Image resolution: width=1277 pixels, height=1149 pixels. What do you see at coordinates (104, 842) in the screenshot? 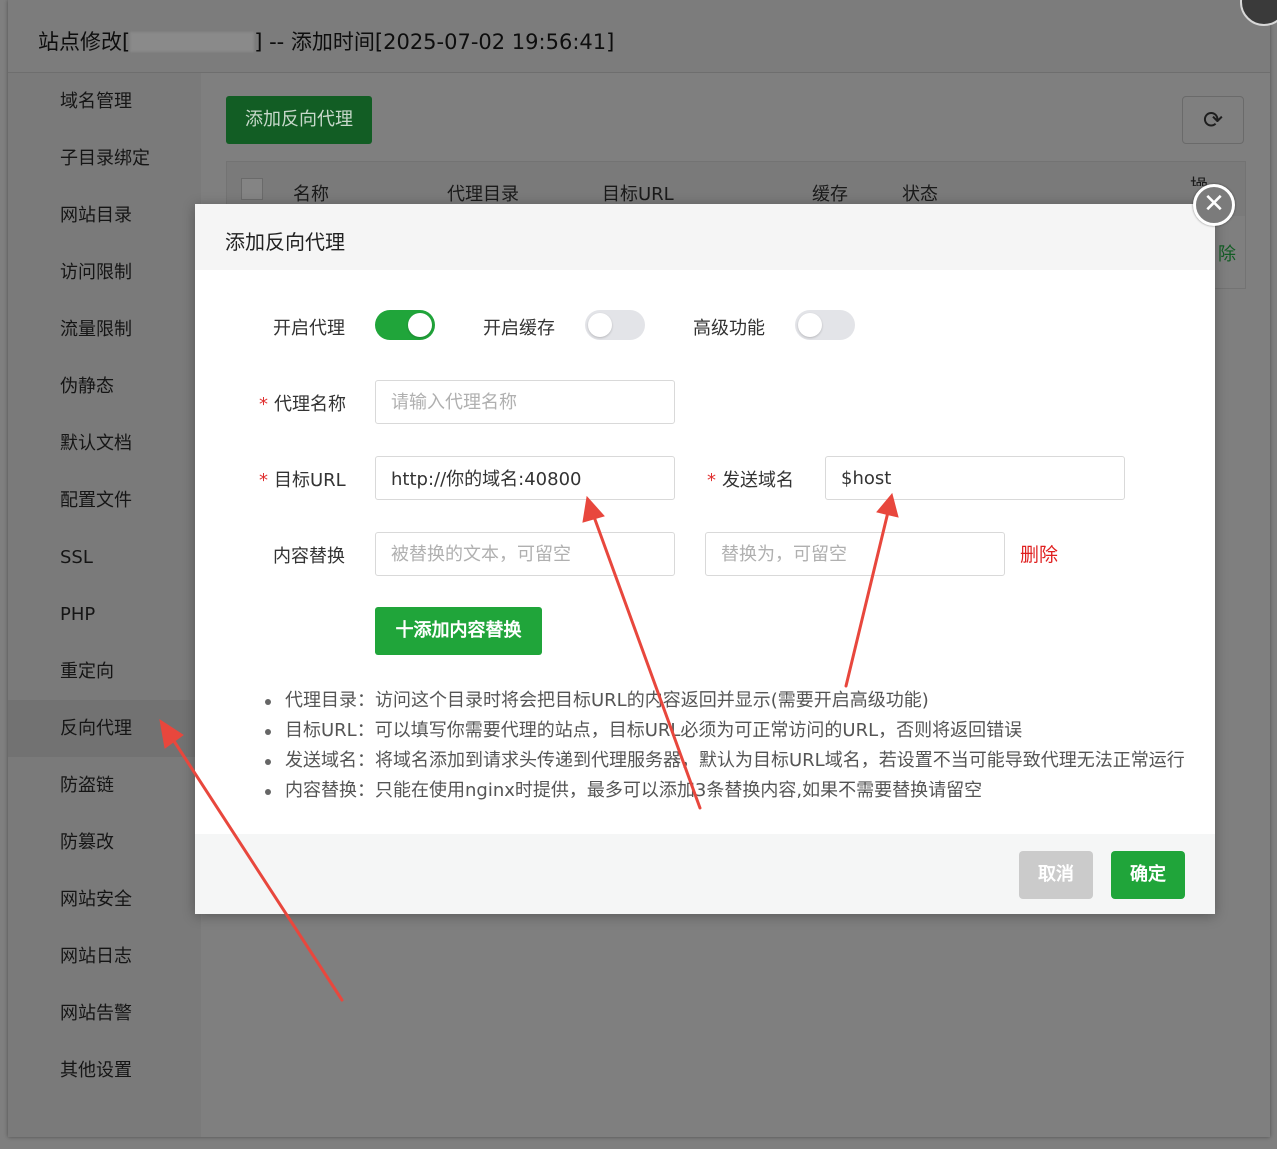
I see `sidebar-item: 防篡改` at bounding box center [104, 842].